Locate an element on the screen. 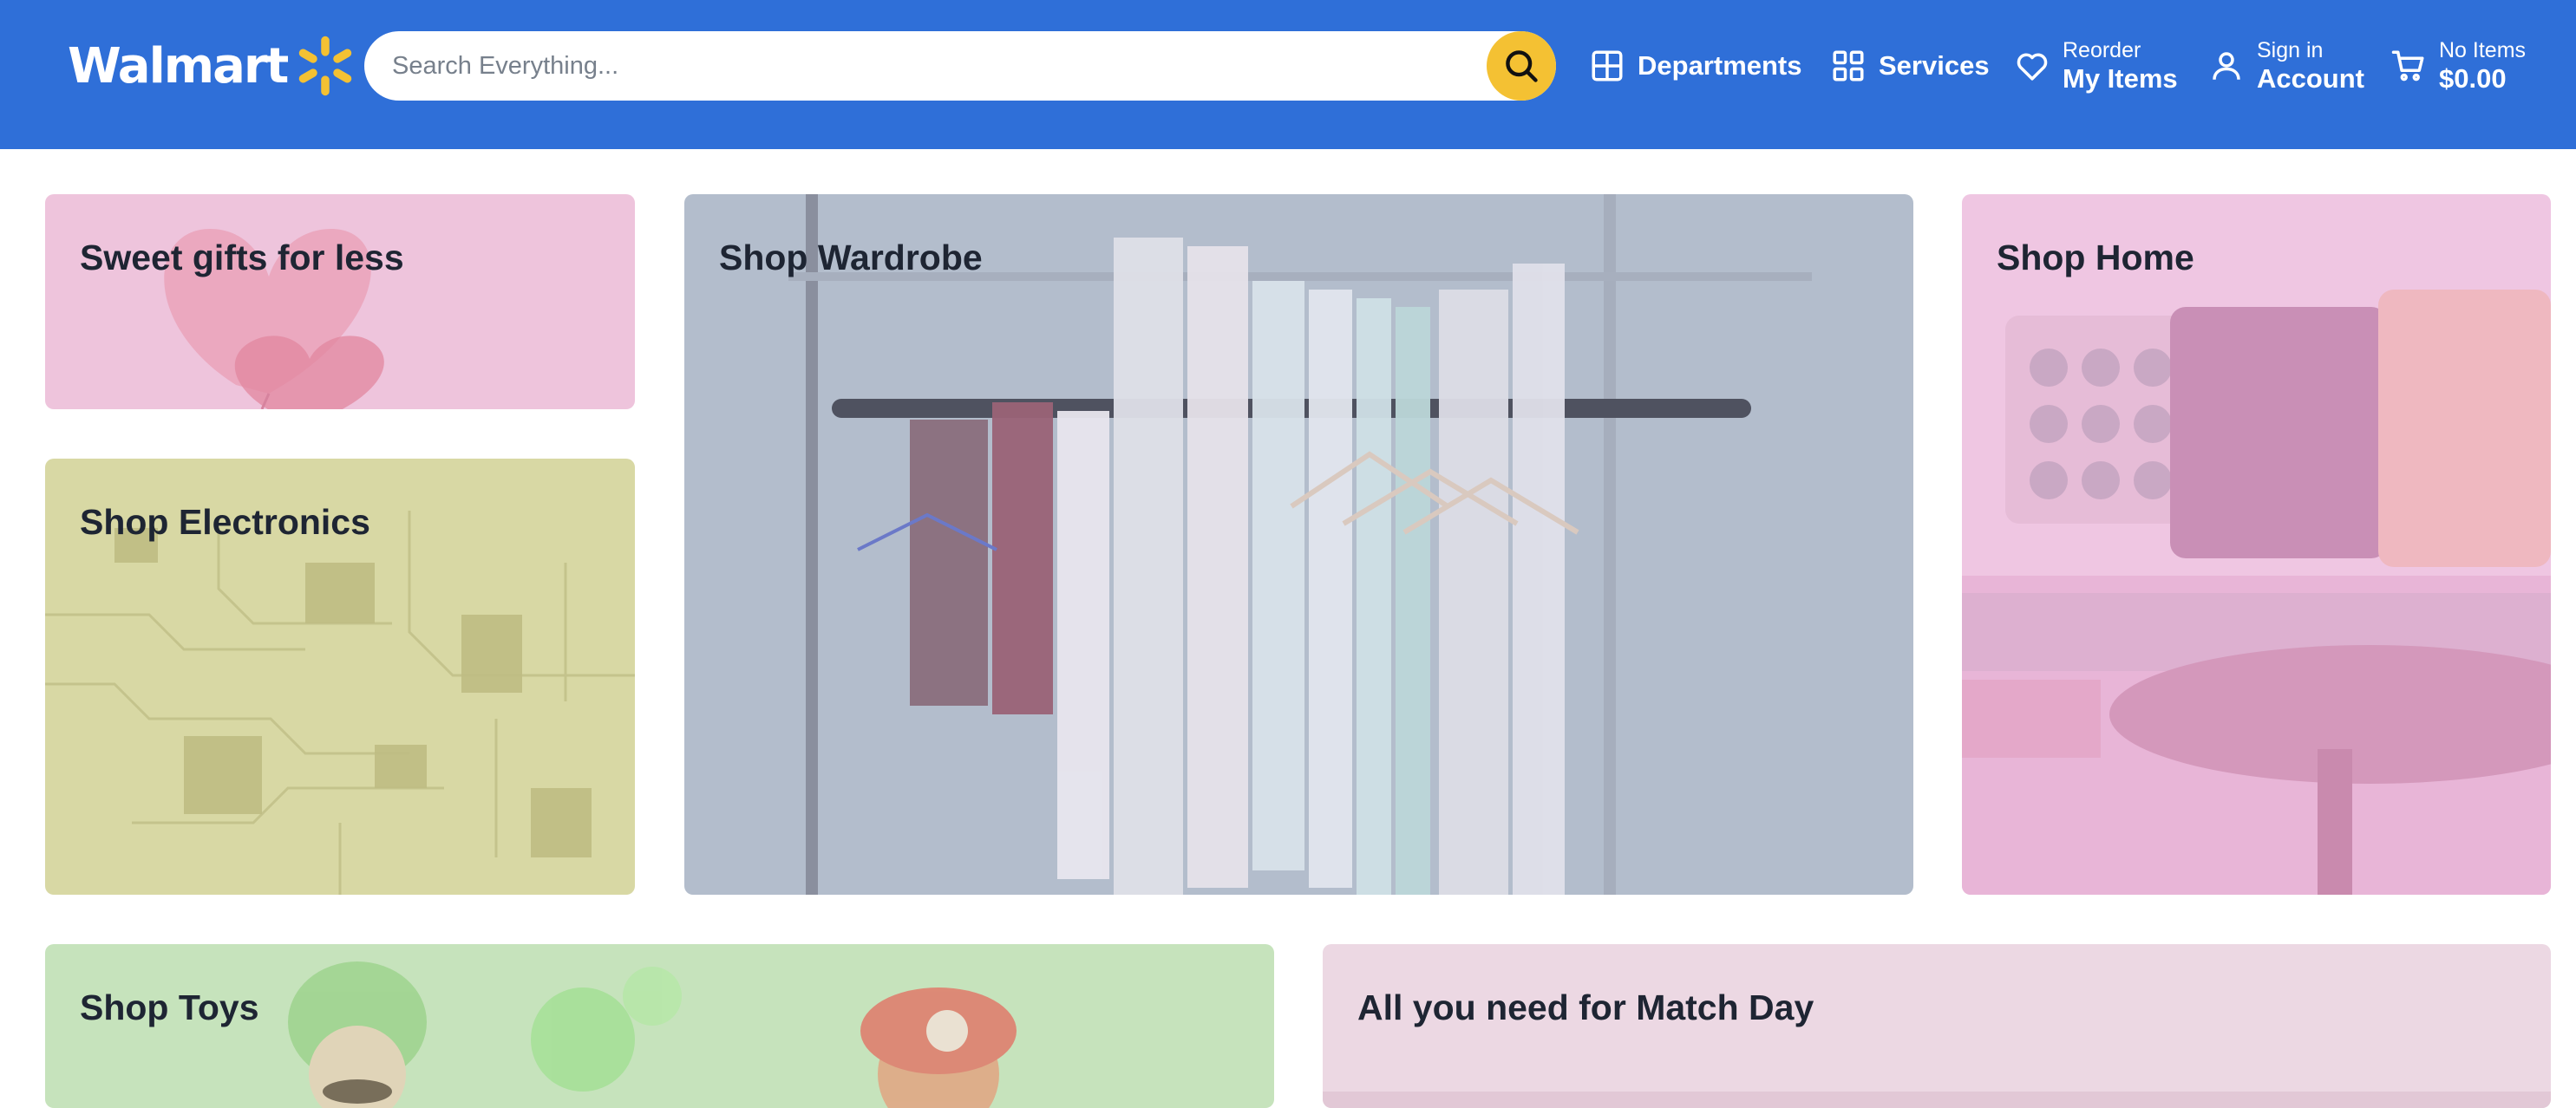 This screenshot has height=1108, width=2576. sofa-pillows-image is located at coordinates (2256, 592).